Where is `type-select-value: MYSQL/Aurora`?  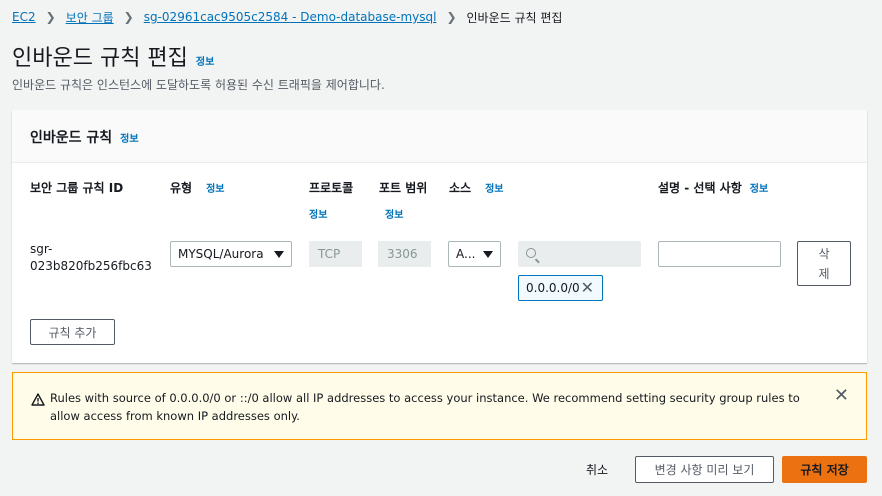
type-select-value: MYSQL/Aurora is located at coordinates (221, 254).